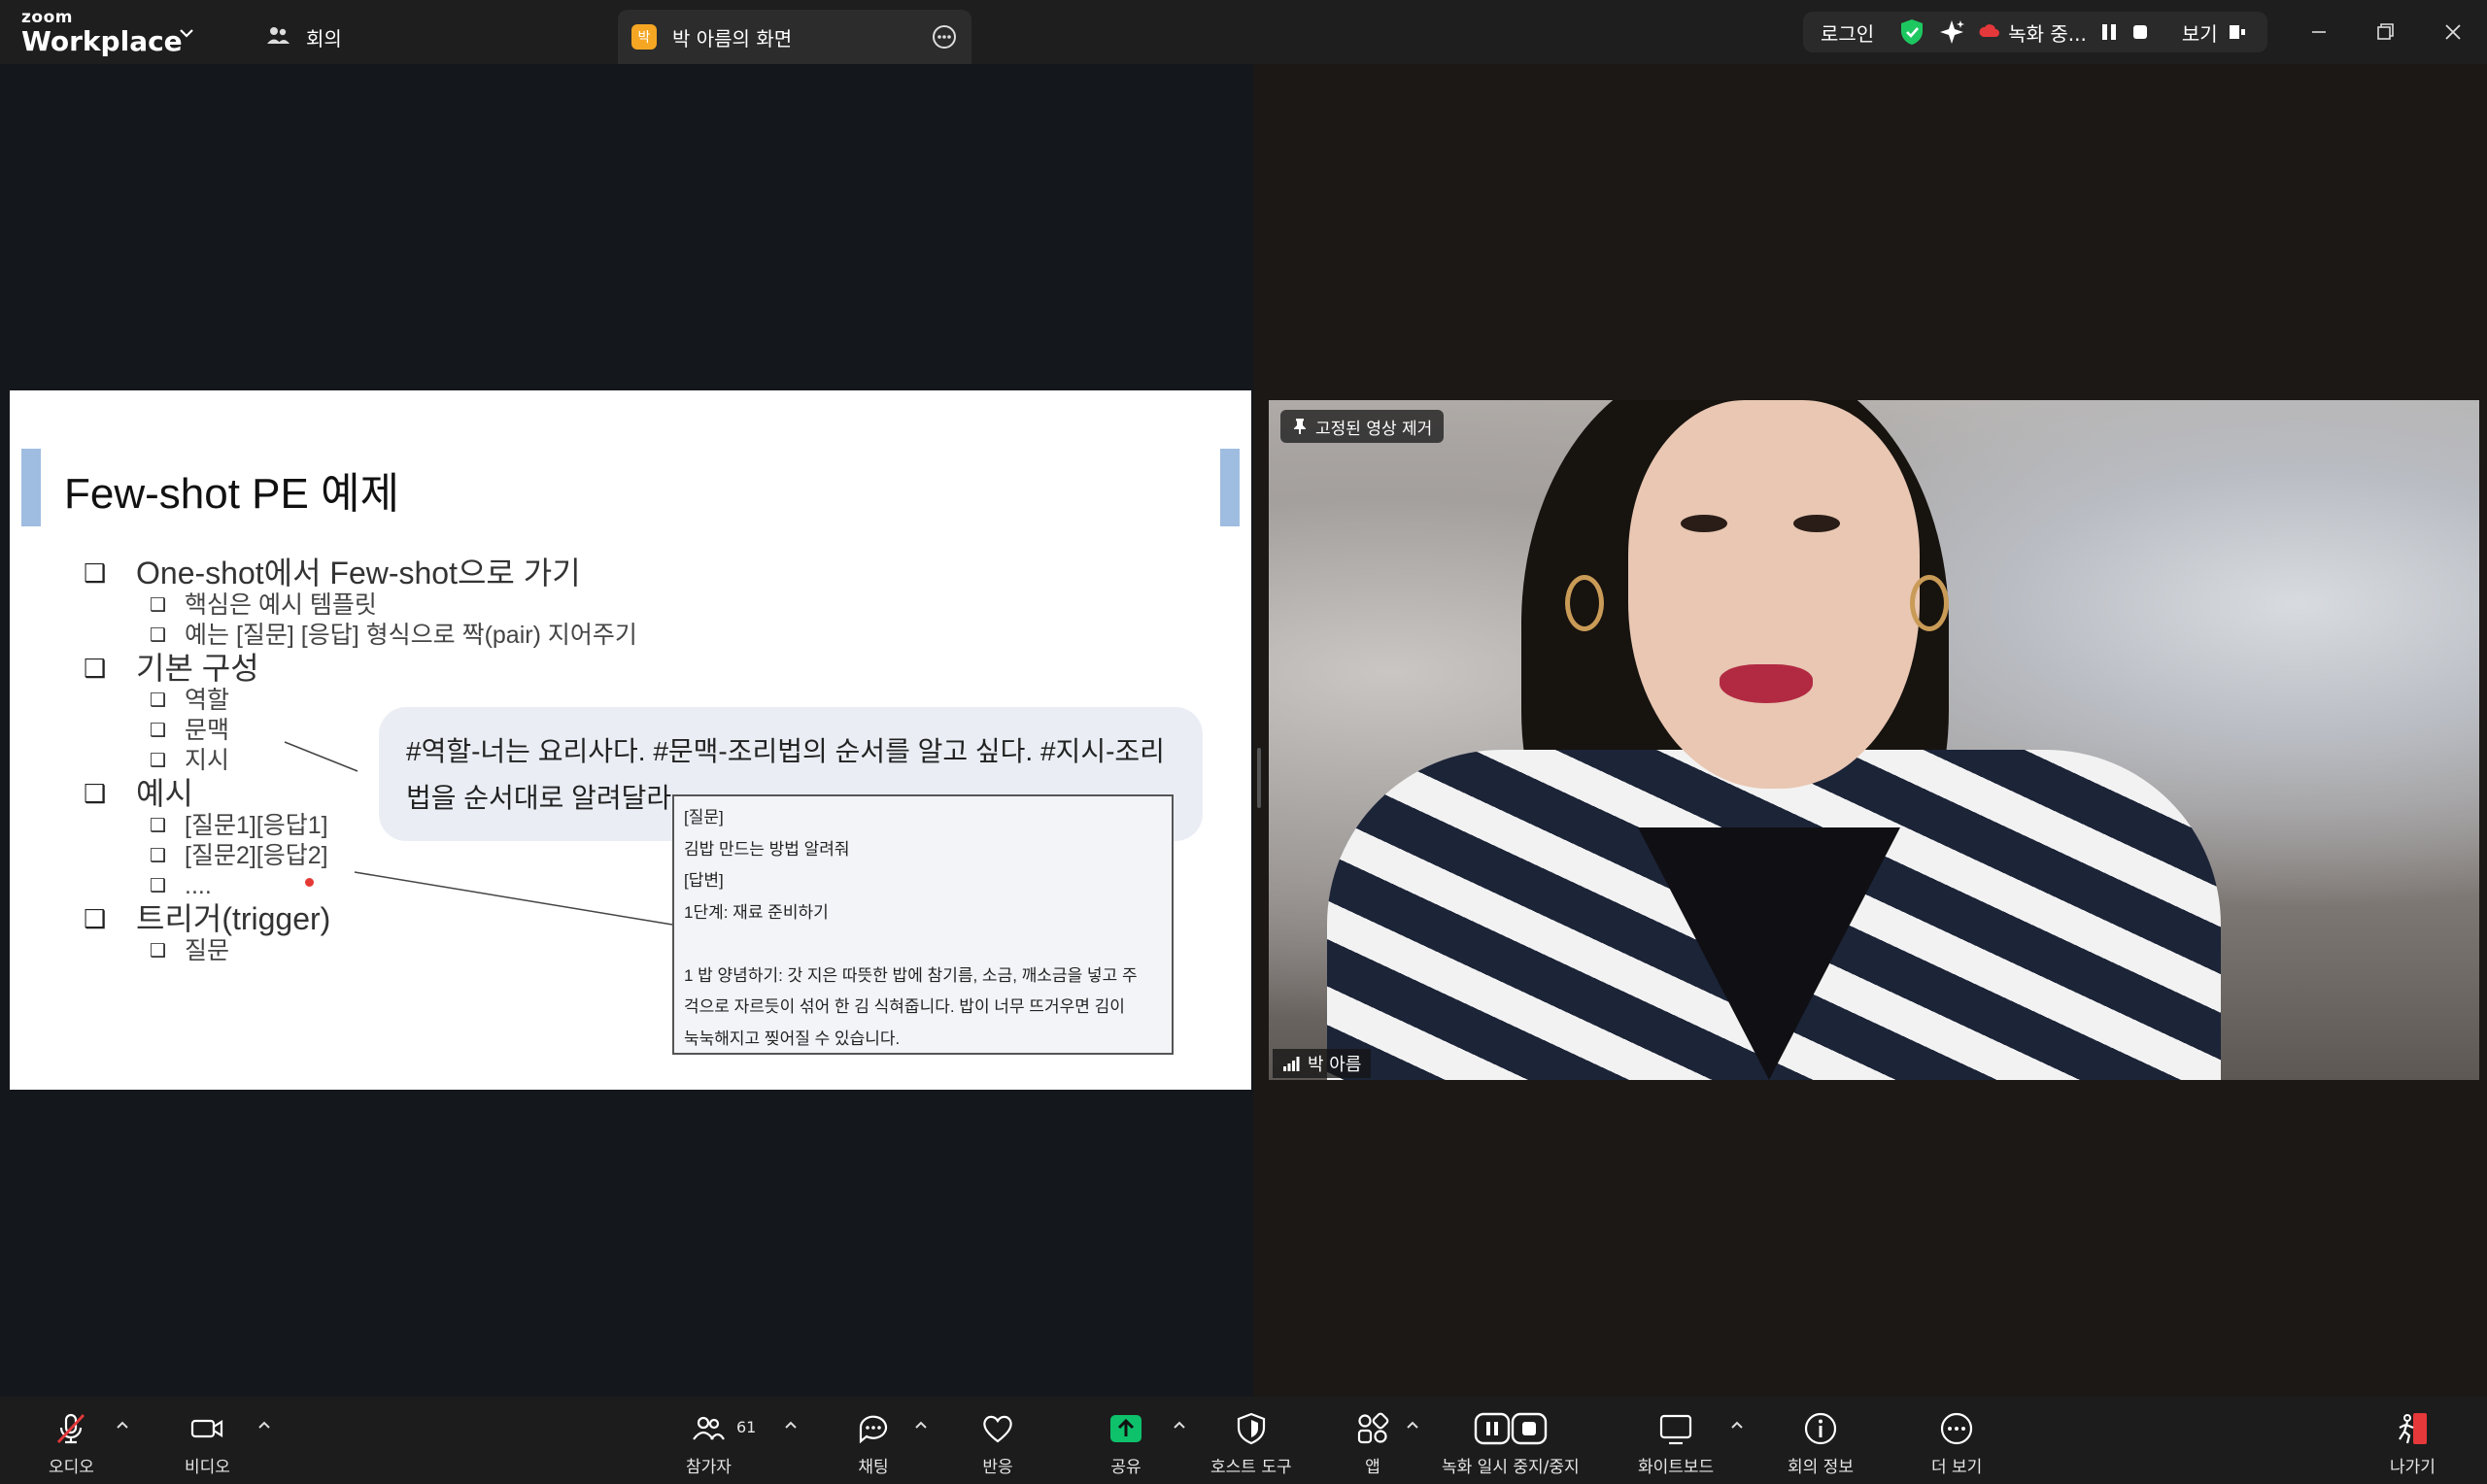  What do you see at coordinates (2140, 32) in the screenshot?
I see `stop-icon` at bounding box center [2140, 32].